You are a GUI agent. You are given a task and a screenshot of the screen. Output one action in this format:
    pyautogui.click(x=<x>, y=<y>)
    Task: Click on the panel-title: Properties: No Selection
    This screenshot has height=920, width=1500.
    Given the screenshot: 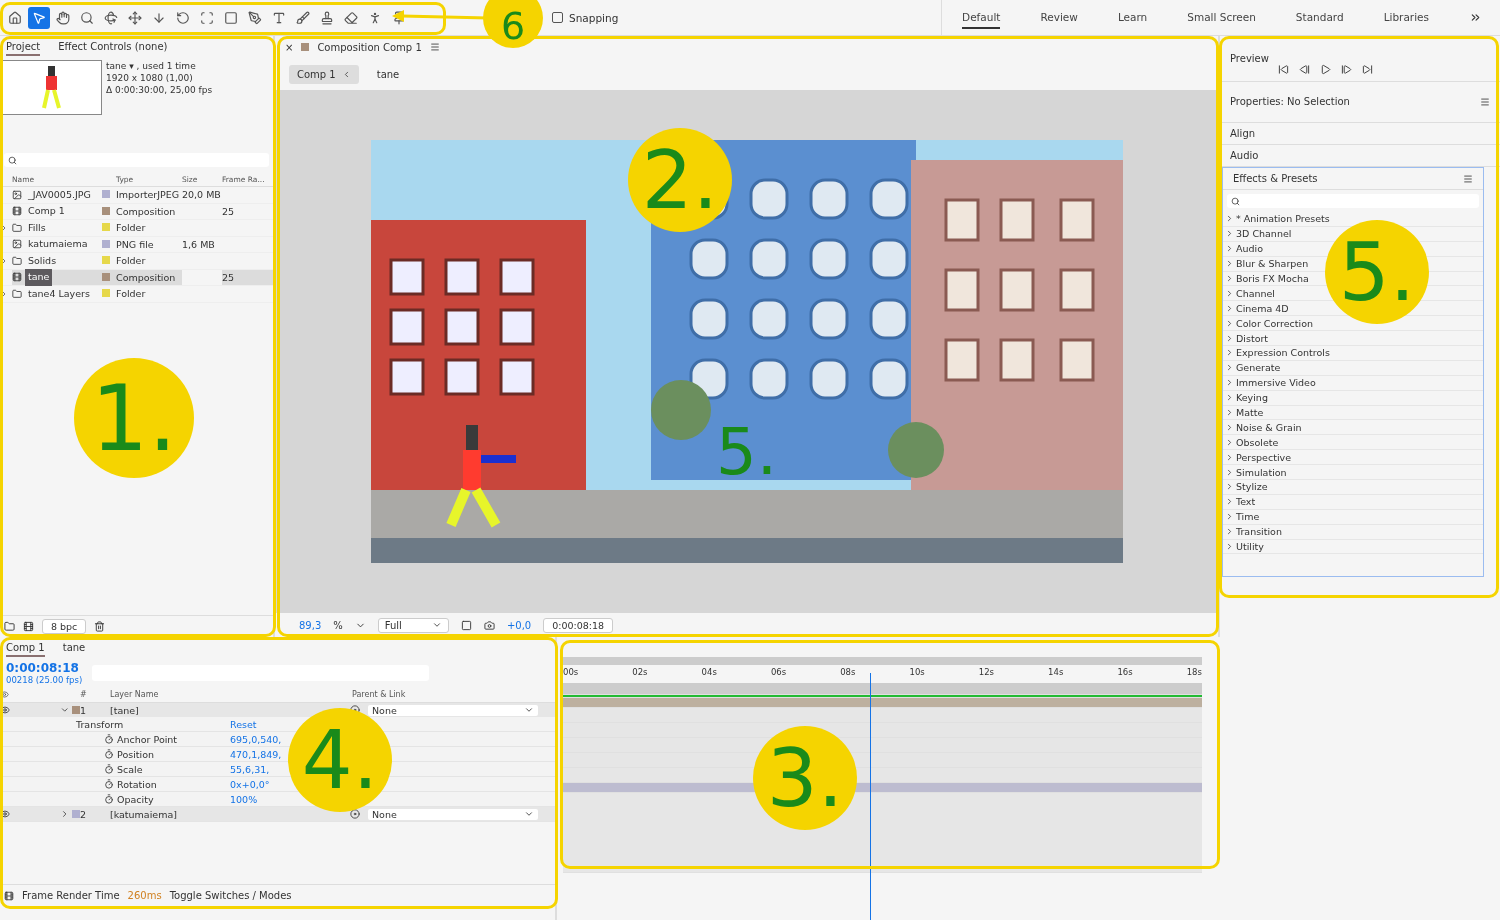 What is the action you would take?
    pyautogui.click(x=1290, y=101)
    